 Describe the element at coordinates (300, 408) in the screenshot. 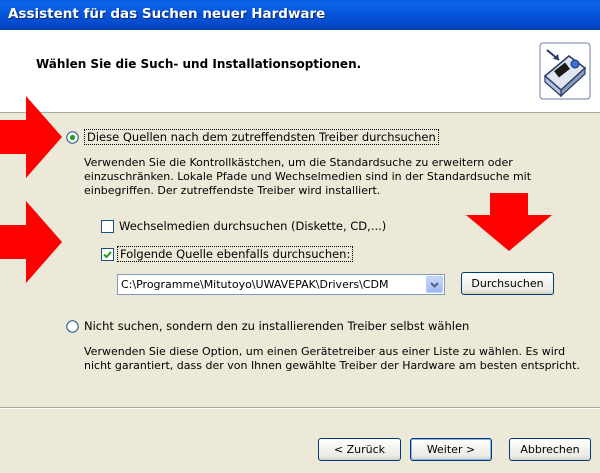

I see `footer-divider` at that location.